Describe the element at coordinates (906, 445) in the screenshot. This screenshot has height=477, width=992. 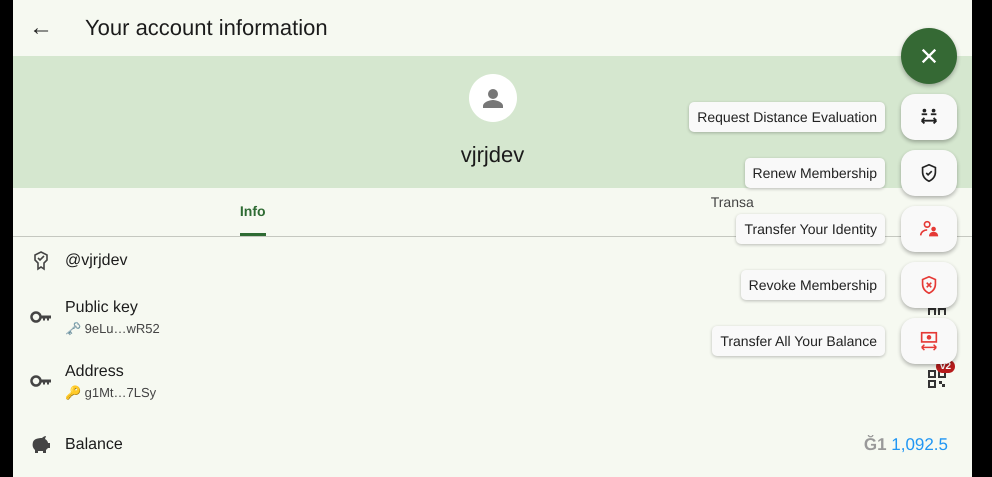
I see `balance-amount: Ğ1 1,092.5` at that location.